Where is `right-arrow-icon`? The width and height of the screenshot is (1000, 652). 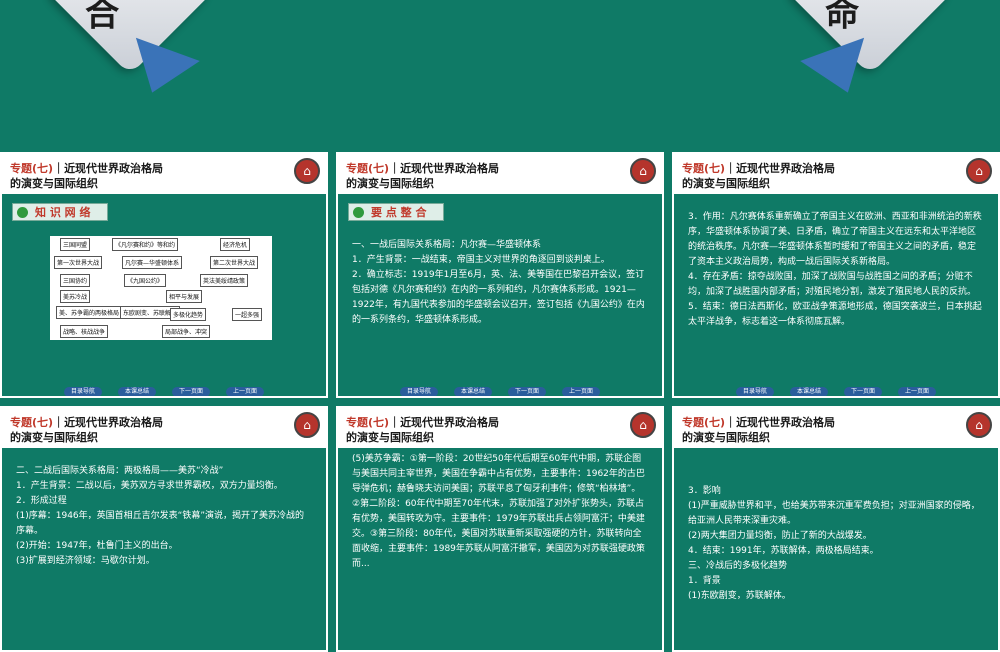 right-arrow-icon is located at coordinates (840, 71).